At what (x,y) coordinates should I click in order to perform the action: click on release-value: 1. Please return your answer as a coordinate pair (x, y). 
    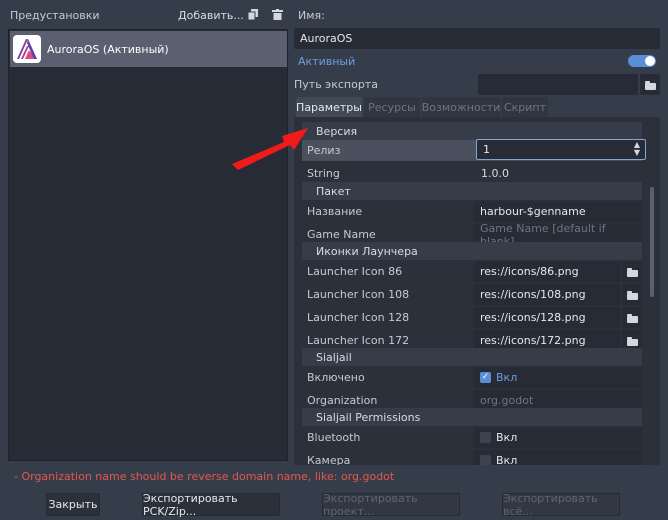
    Looking at the image, I should click on (486, 149).